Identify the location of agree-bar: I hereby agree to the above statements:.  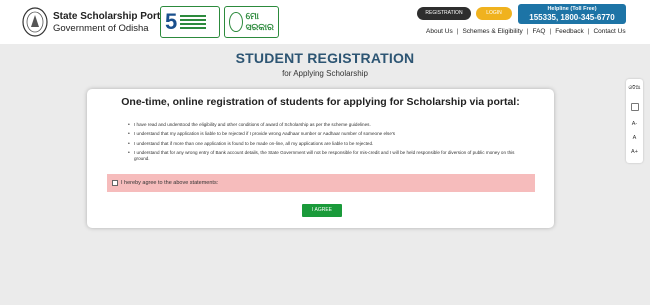
(321, 183).